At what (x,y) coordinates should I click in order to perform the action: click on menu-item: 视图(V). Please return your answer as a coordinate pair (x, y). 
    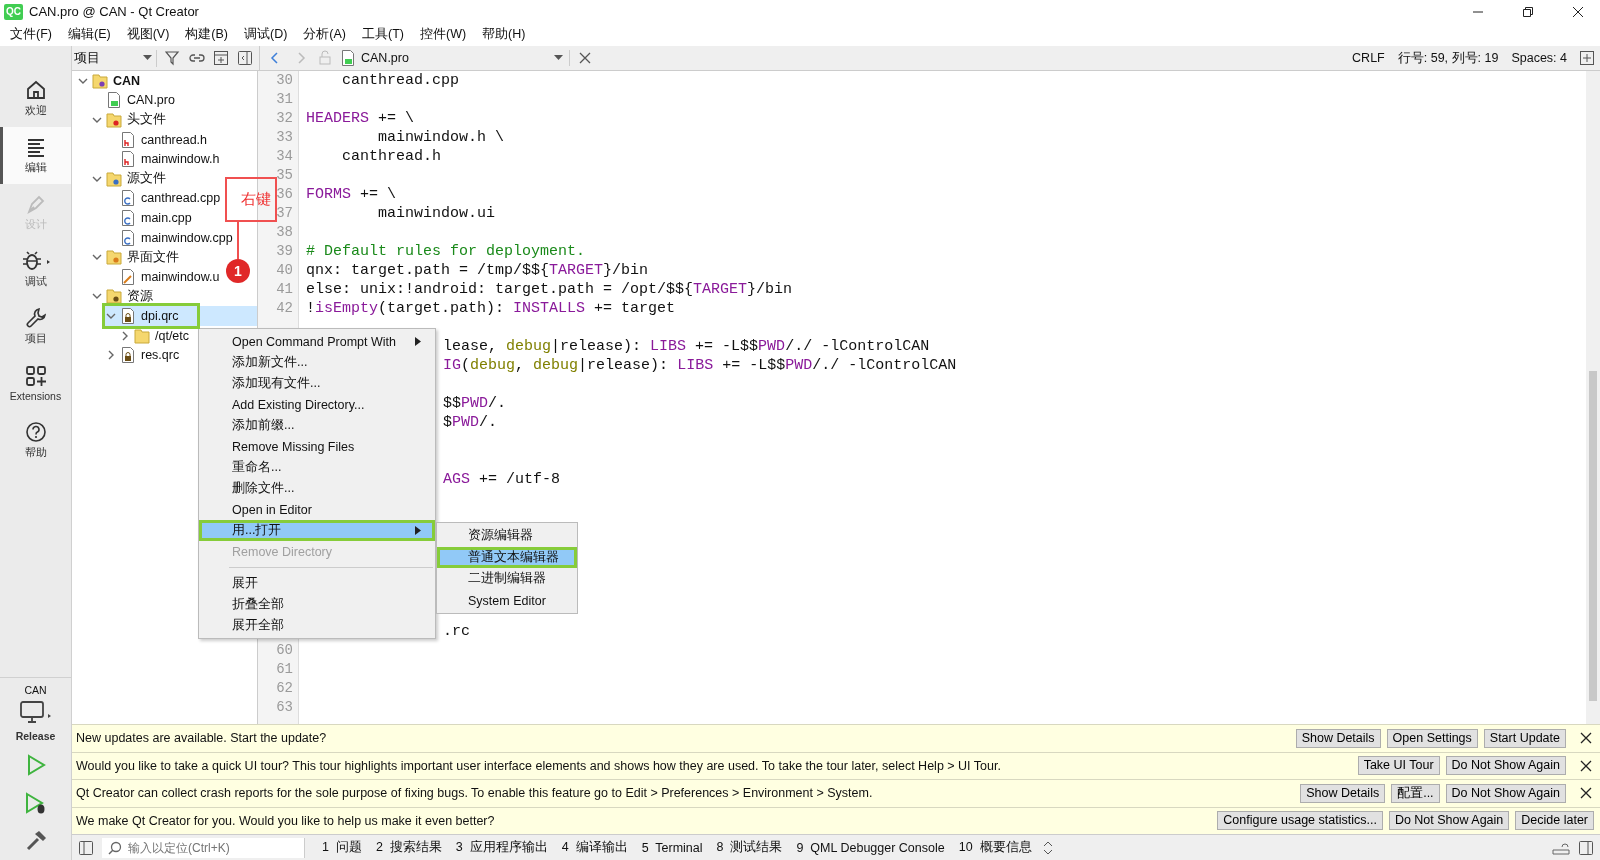
    Looking at the image, I should click on (148, 34).